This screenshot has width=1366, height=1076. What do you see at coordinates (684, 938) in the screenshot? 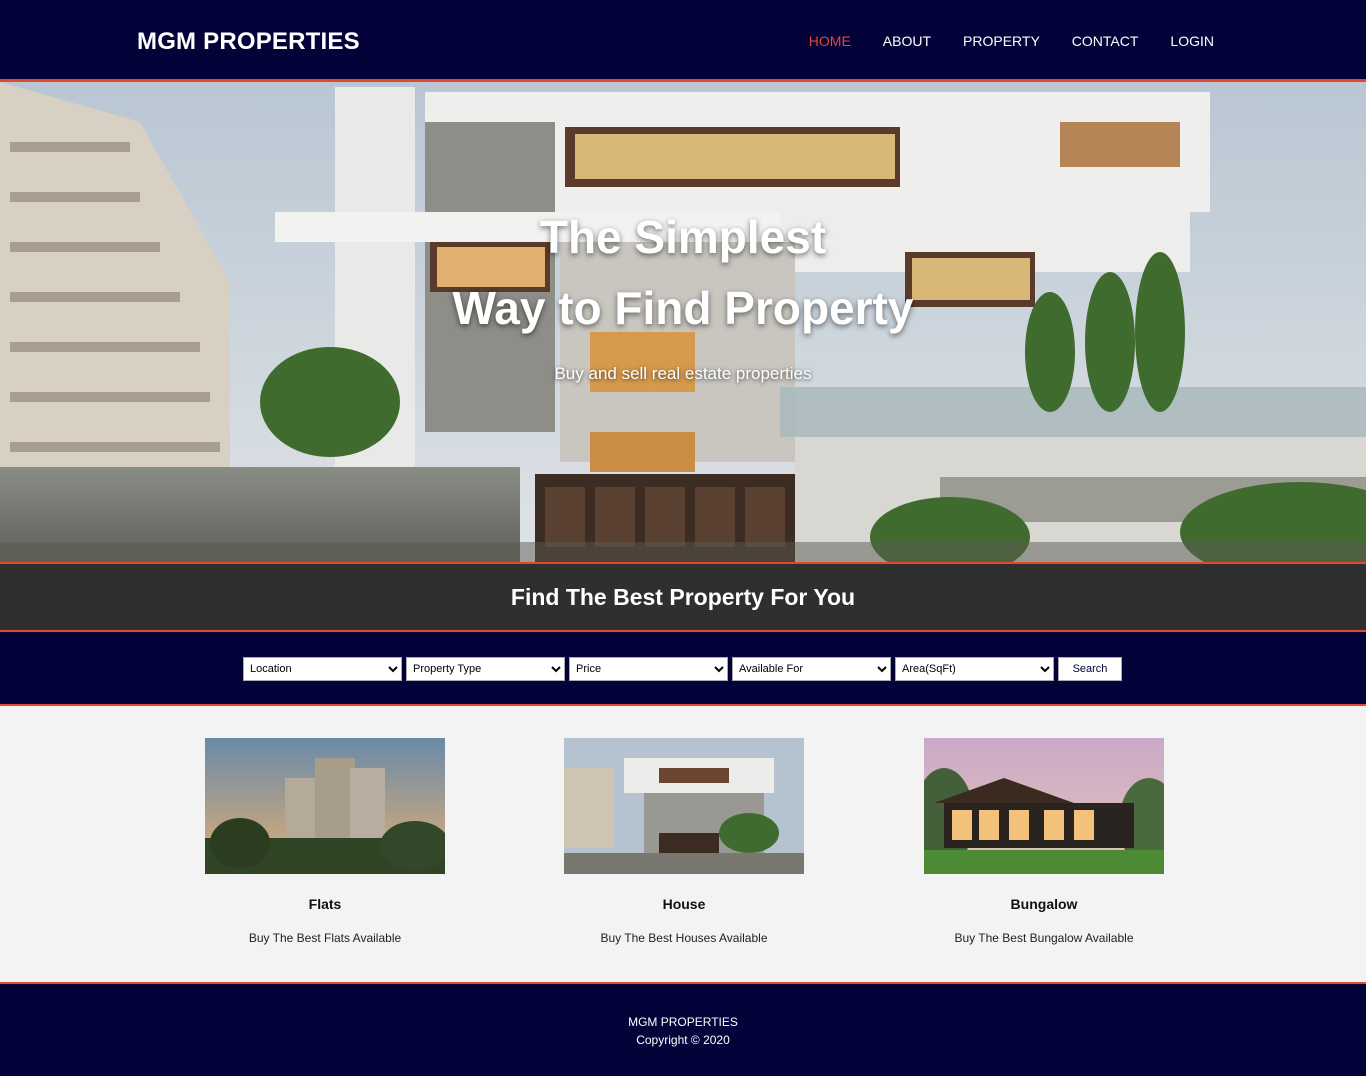
I see `card-description: Buy The Best Houses Available` at bounding box center [684, 938].